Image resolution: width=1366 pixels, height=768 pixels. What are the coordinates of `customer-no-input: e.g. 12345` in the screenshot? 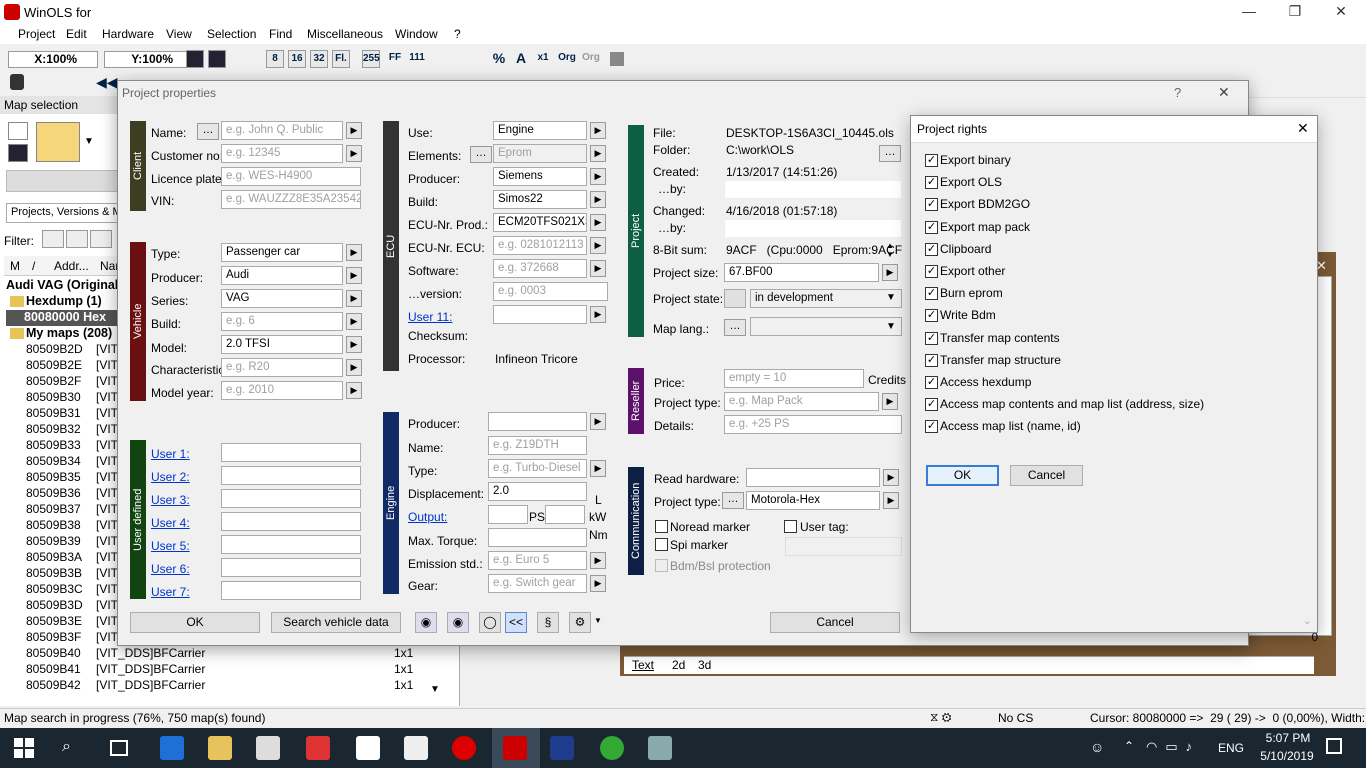 It's located at (282, 153).